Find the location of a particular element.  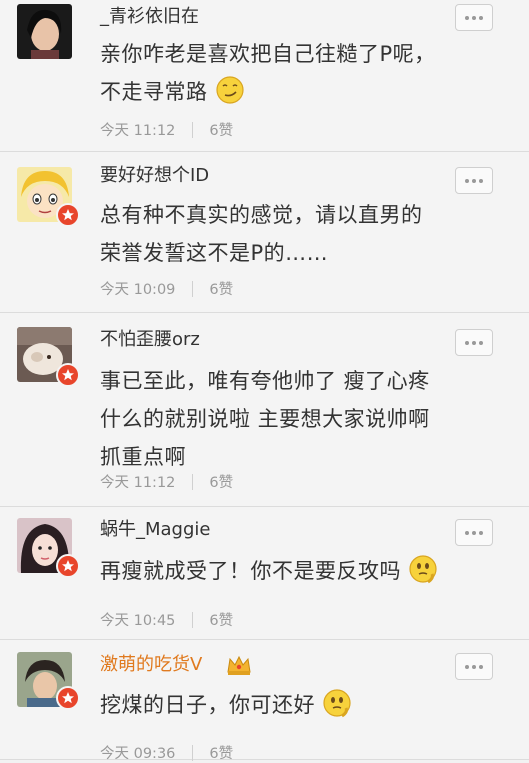

comment-text: 挖煤的日子，你可还好 is located at coordinates (299, 708).